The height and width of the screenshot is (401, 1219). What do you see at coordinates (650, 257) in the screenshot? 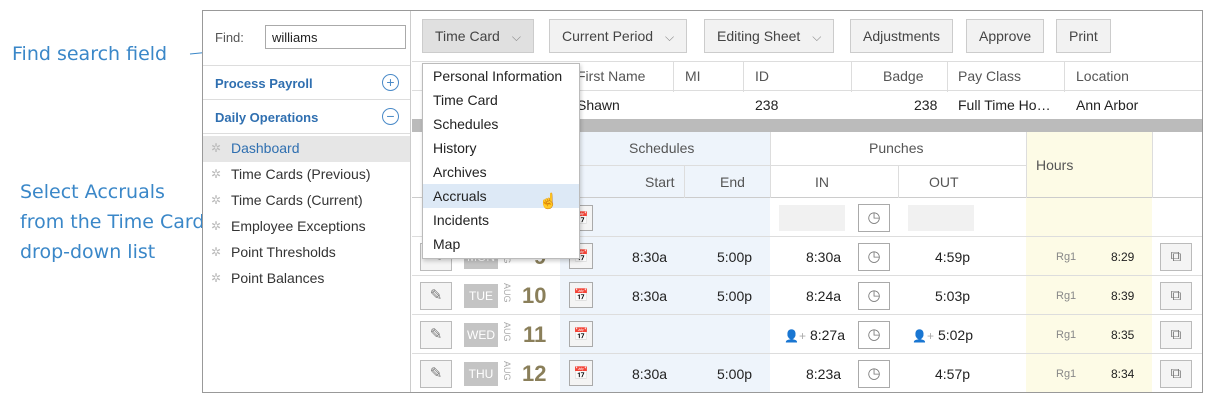
I see `schedule-start: 8:30a` at bounding box center [650, 257].